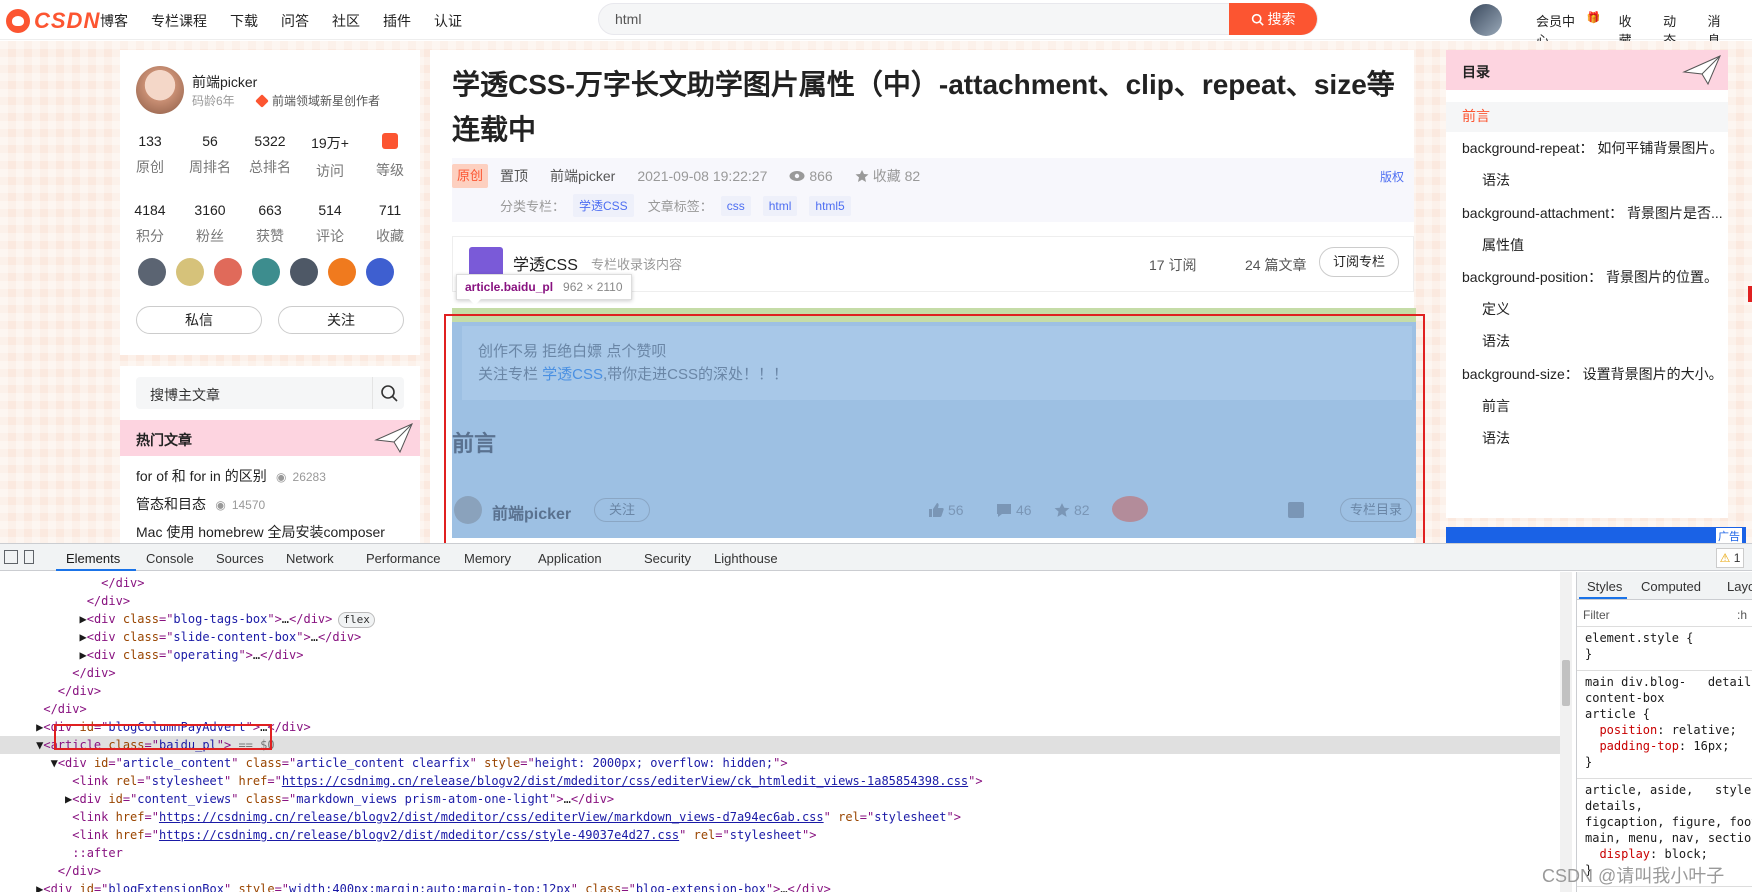 Image resolution: width=1752 pixels, height=892 pixels. What do you see at coordinates (1729, 536) in the screenshot?
I see `ad-label: 广告` at bounding box center [1729, 536].